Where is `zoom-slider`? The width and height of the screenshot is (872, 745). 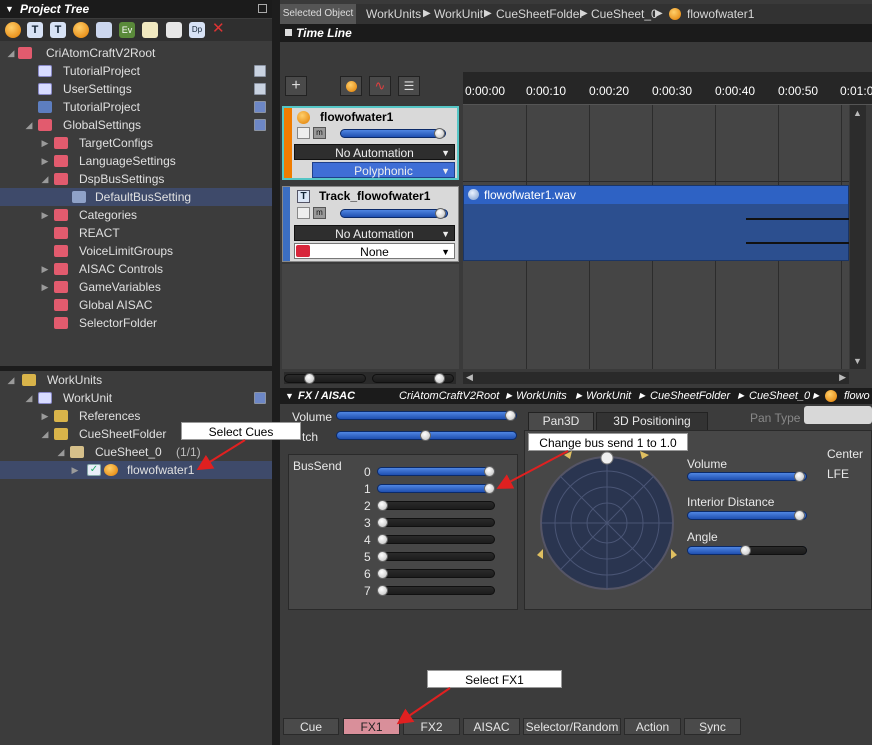
zoom-slider is located at coordinates (325, 378).